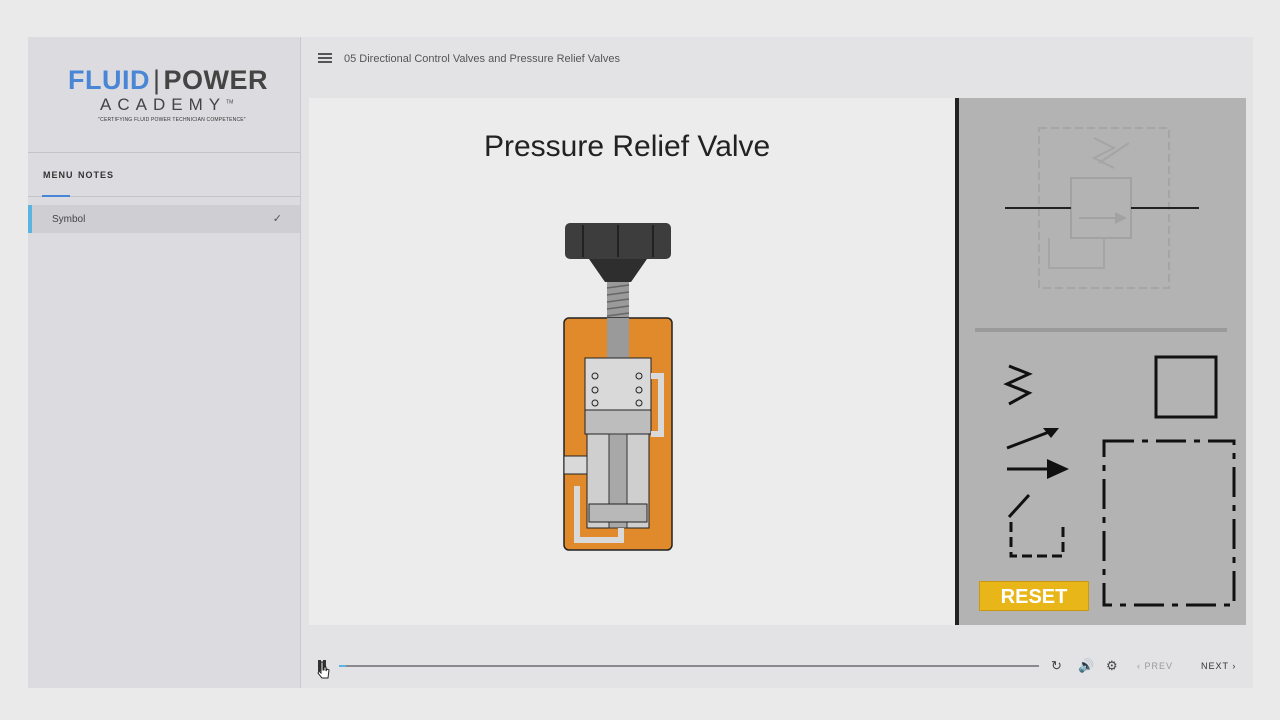  What do you see at coordinates (1101, 330) in the screenshot?
I see `panel-rule` at bounding box center [1101, 330].